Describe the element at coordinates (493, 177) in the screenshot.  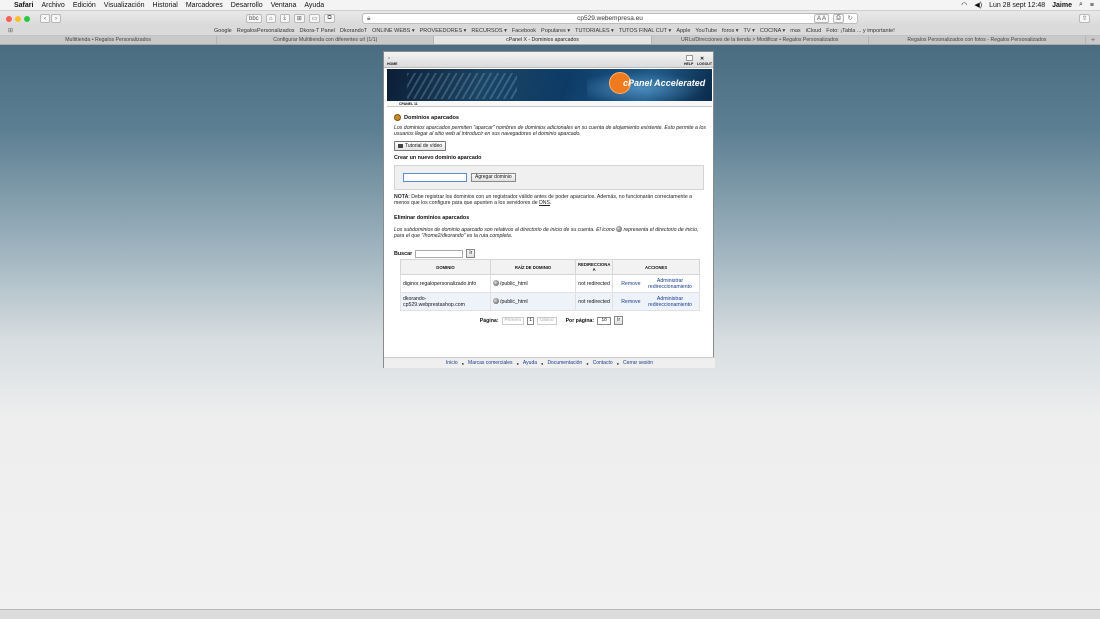
I see `add-domain-button: Agregar dominio` at that location.